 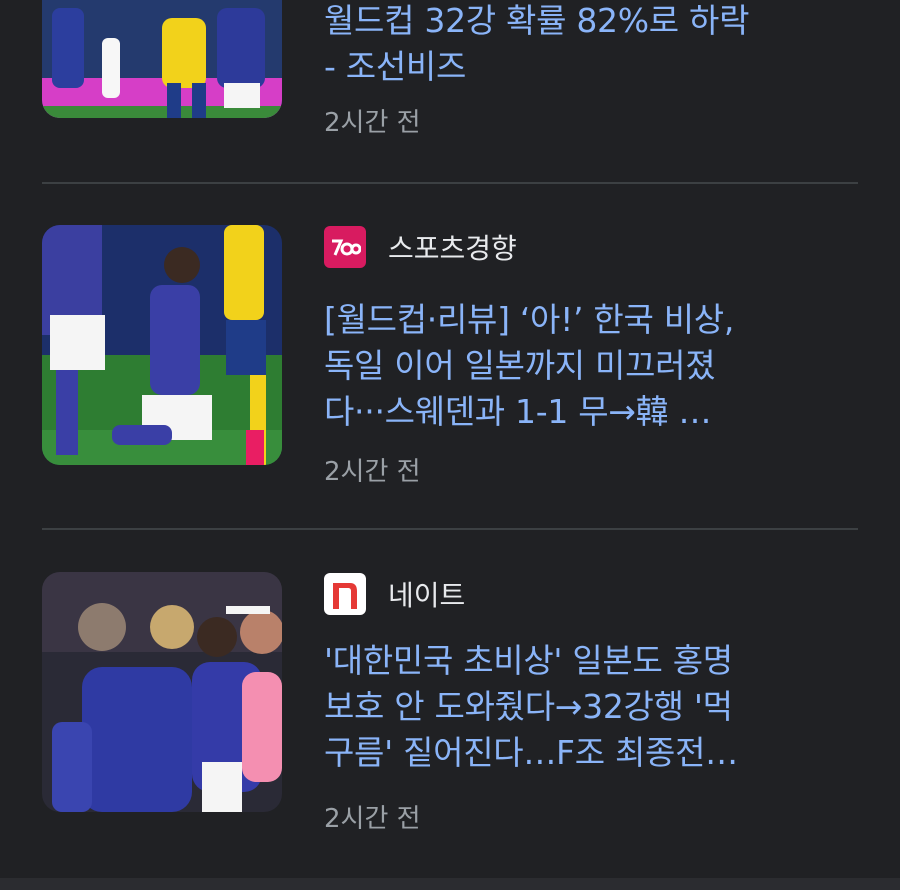 What do you see at coordinates (345, 594) in the screenshot?
I see `nate-logo-icon` at bounding box center [345, 594].